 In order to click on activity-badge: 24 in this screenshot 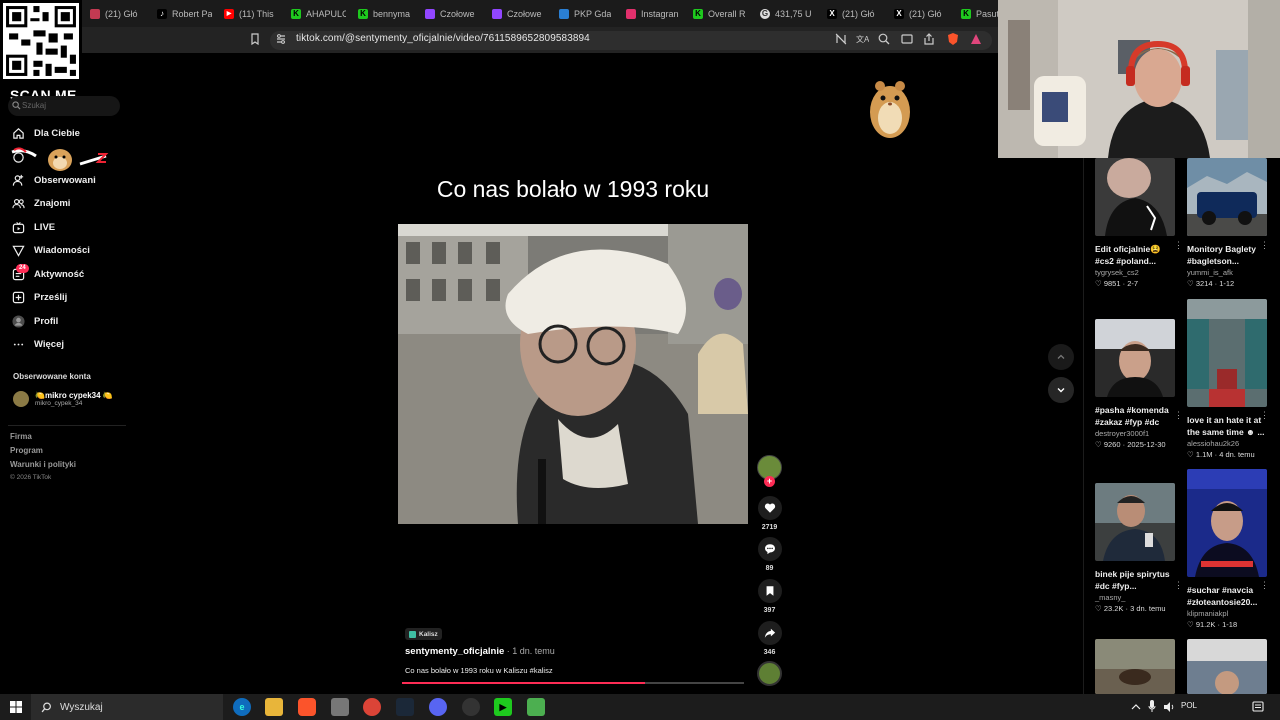, I will do `click(22, 268)`.